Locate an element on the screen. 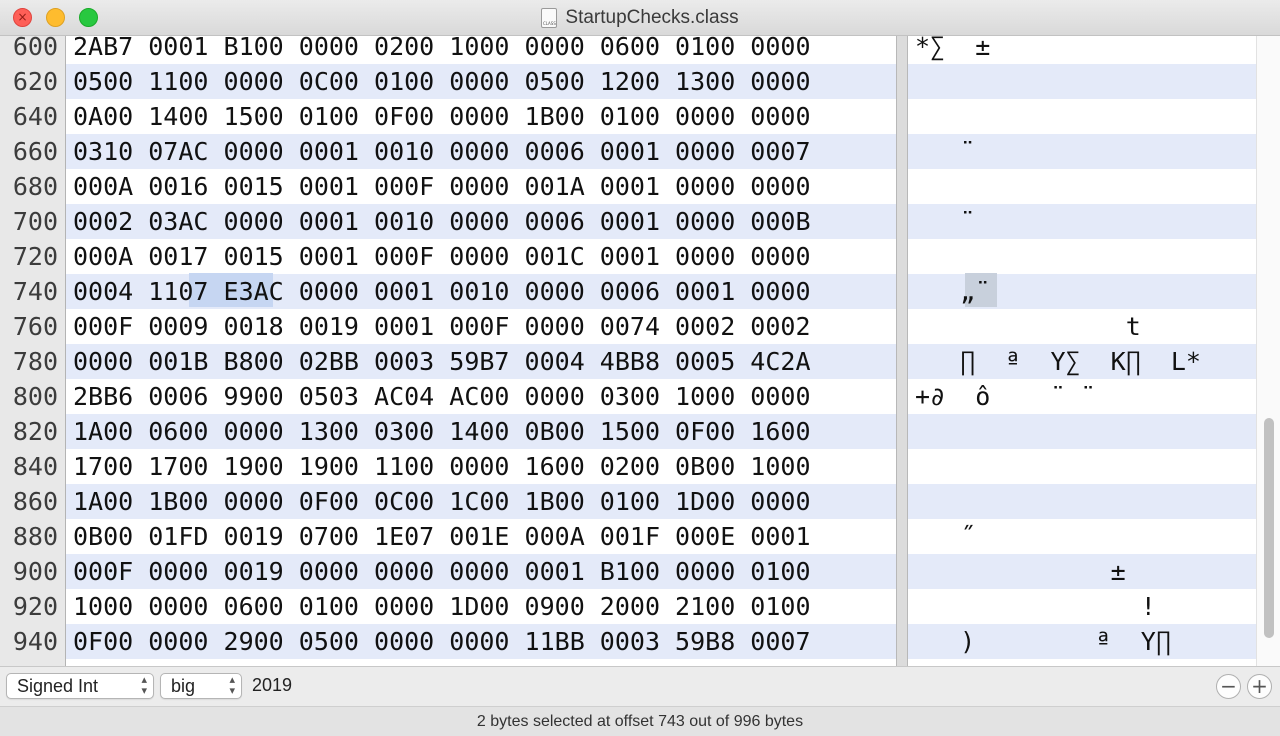 The width and height of the screenshot is (1280, 736). offset-label: 860 is located at coordinates (35, 501).